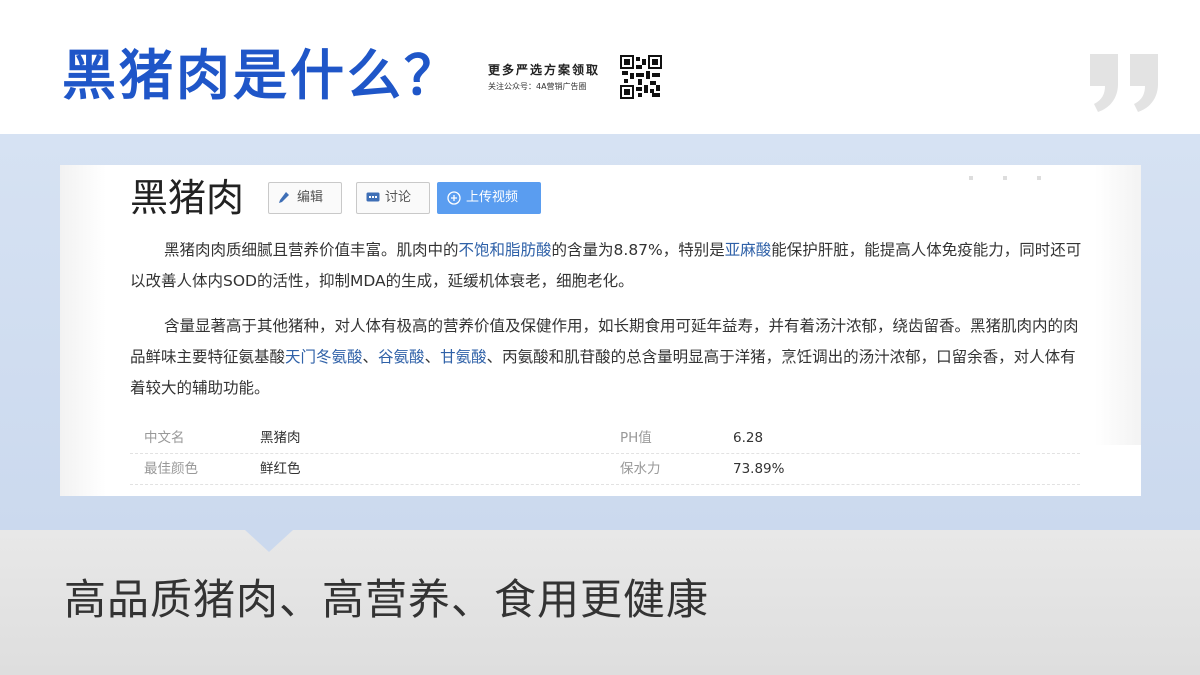 Image resolution: width=1200 pixels, height=675 pixels. What do you see at coordinates (164, 438) in the screenshot?
I see `info-key: 中文名` at bounding box center [164, 438].